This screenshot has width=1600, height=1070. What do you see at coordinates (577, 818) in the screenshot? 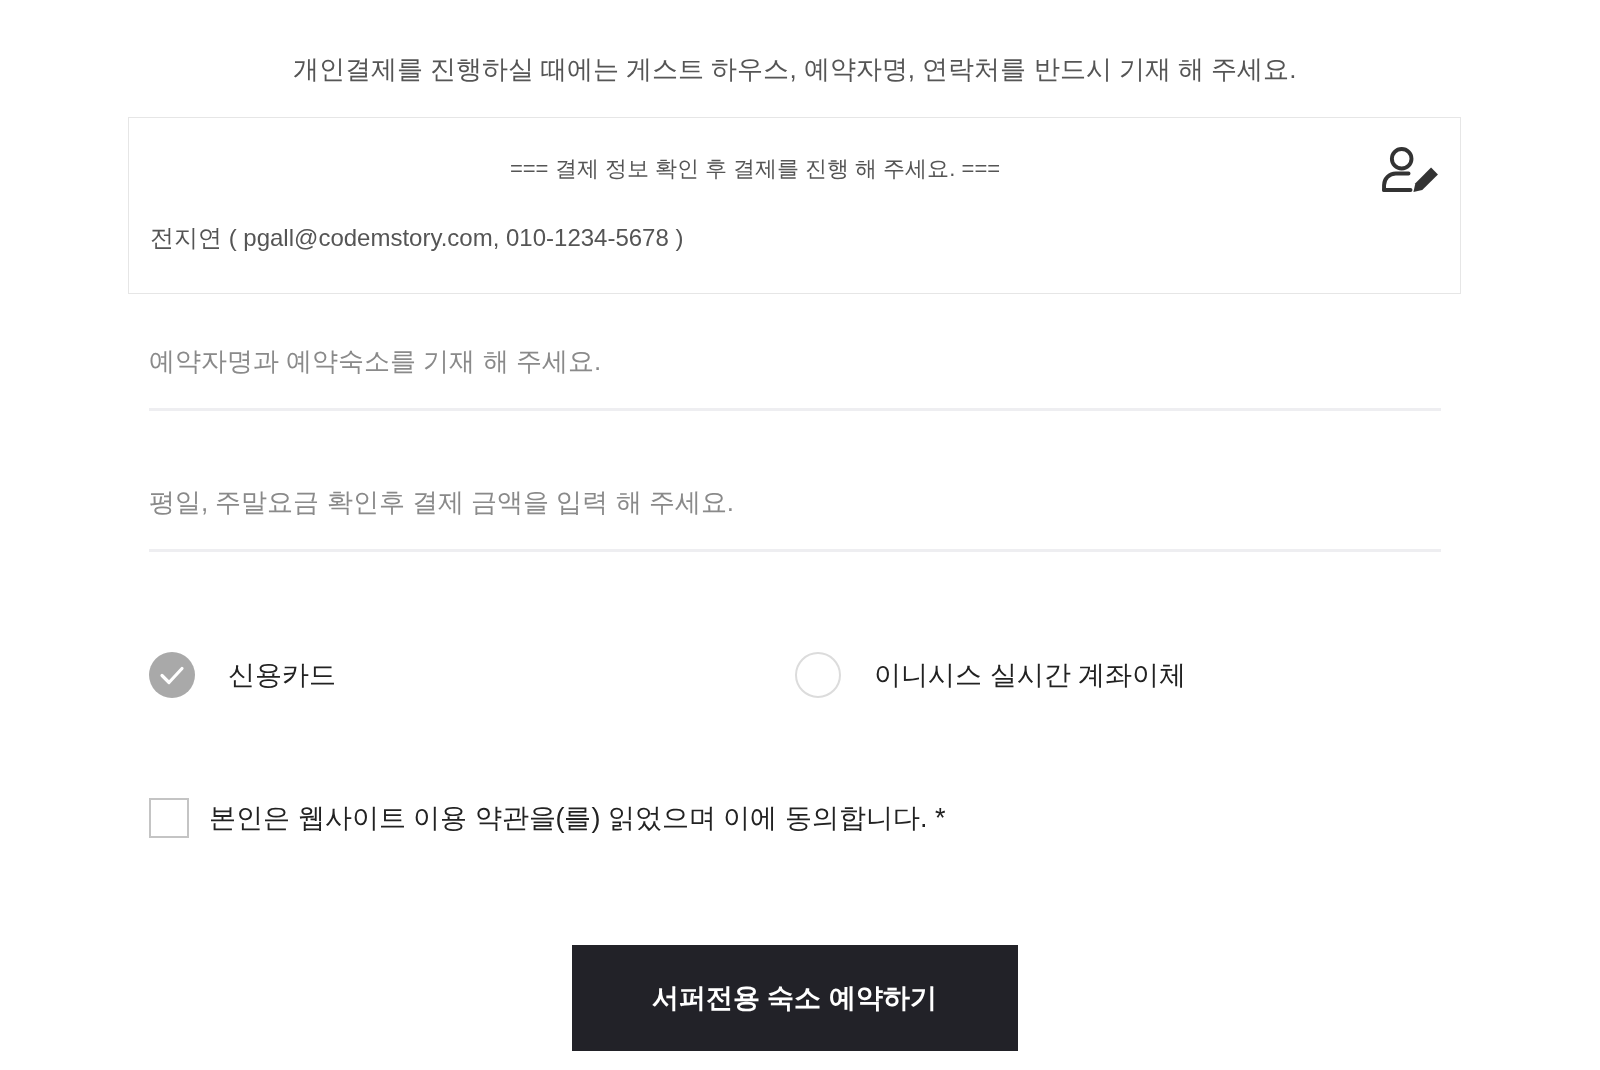
I see `agreement-label: 본인은 웹사이트 이용 약관을(를) 읽었으며 이에 동의합니다. *` at bounding box center [577, 818].